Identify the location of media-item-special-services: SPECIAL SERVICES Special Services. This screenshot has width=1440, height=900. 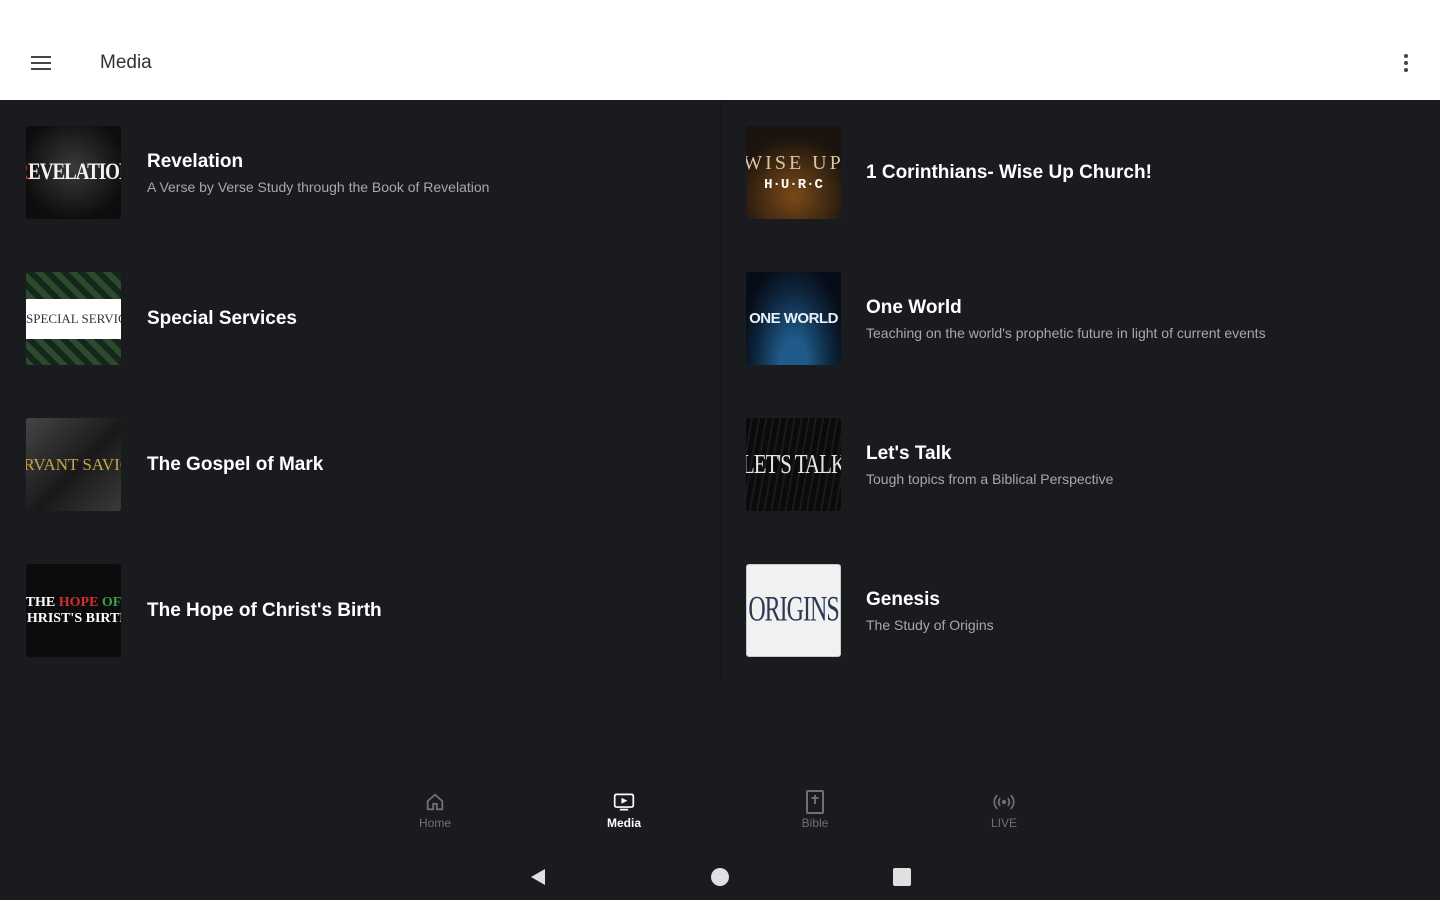
(360, 319).